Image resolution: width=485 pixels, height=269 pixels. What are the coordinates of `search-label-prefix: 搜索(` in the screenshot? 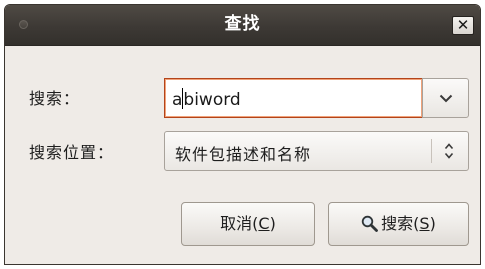 It's located at (400, 223).